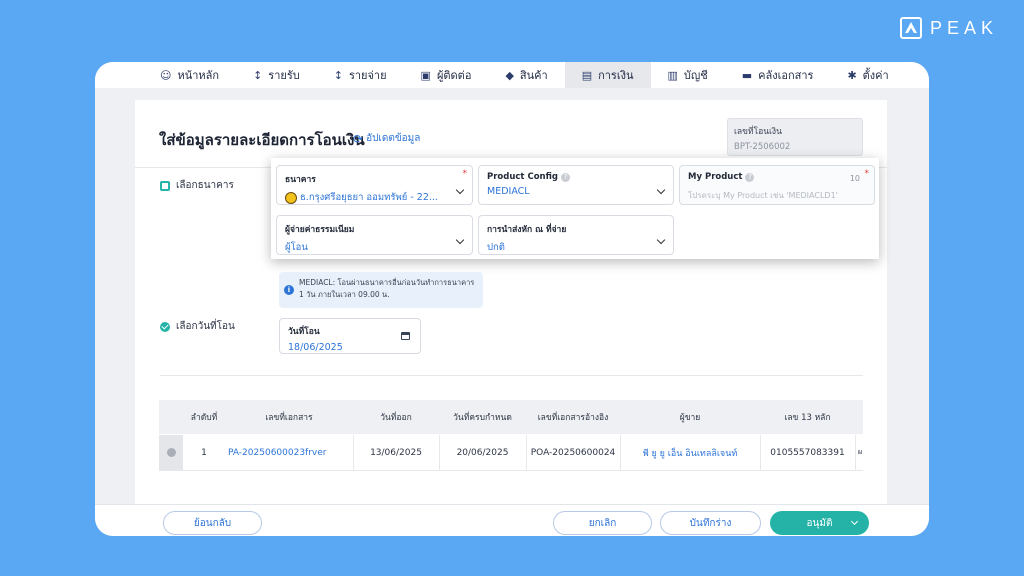 This screenshot has height=576, width=1024. What do you see at coordinates (482, 452) in the screenshot?
I see `due-date: 20/06/2025` at bounding box center [482, 452].